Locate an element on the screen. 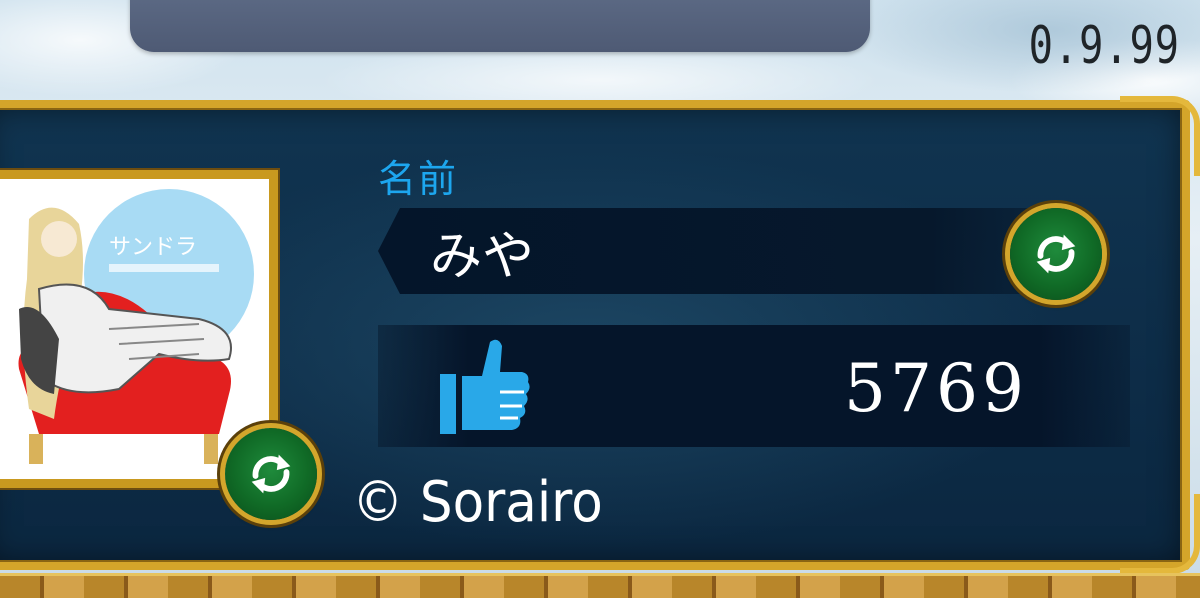 This screenshot has height=598, width=1200. refresh-portrait-button is located at coordinates (271, 474).